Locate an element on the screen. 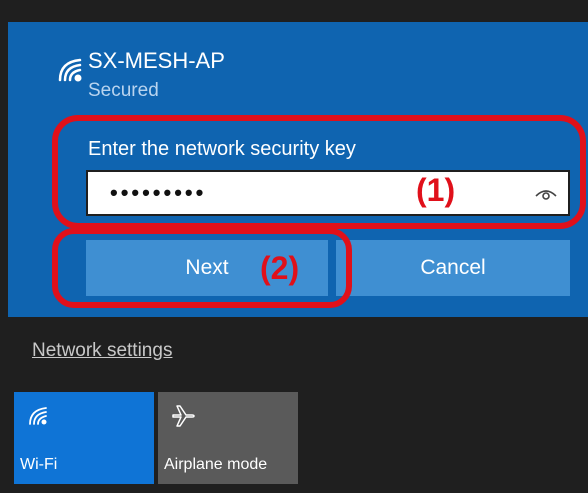 This screenshot has height=493, width=588. annotation-label-1: (1) is located at coordinates (436, 190).